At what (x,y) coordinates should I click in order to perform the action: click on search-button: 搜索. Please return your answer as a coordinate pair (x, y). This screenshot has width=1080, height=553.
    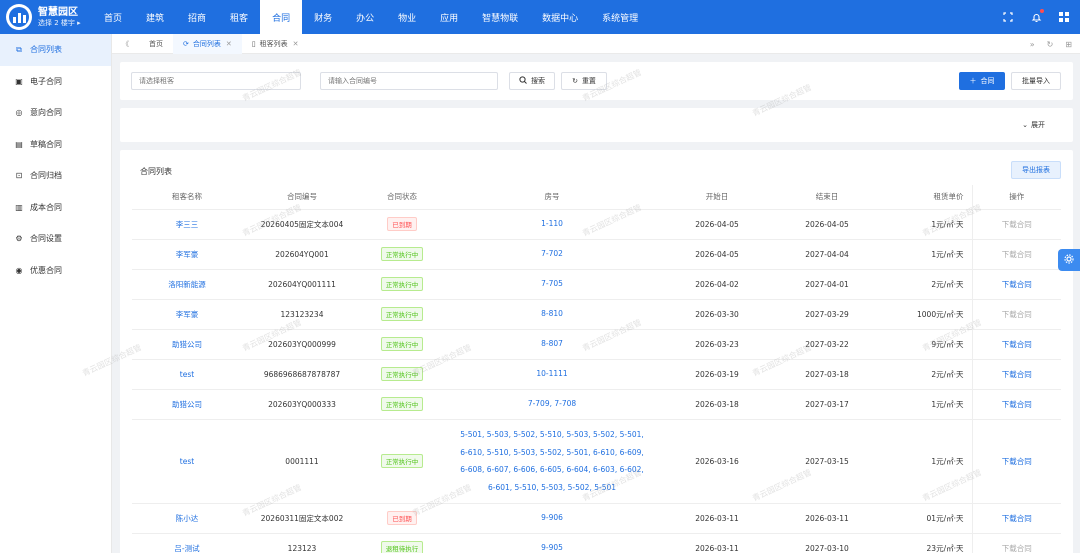
    Looking at the image, I should click on (532, 81).